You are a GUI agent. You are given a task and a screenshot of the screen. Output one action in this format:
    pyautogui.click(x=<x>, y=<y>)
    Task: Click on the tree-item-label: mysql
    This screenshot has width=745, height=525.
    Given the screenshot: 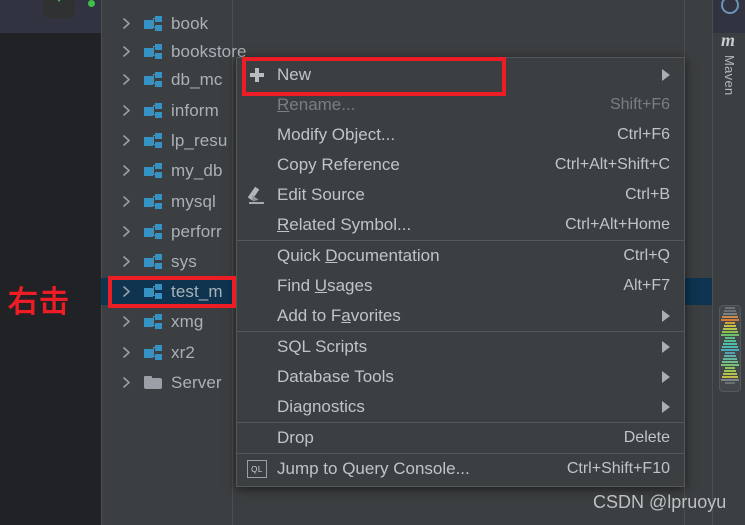 What is the action you would take?
    pyautogui.click(x=193, y=201)
    